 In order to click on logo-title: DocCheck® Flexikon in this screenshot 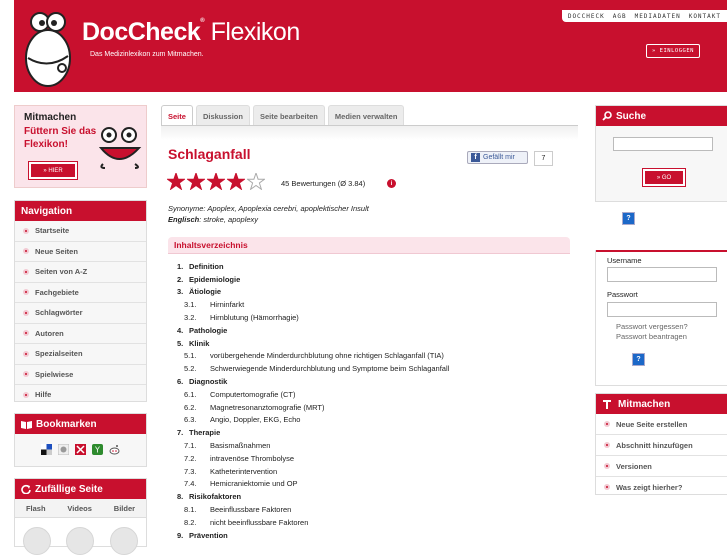, I will do `click(191, 32)`.